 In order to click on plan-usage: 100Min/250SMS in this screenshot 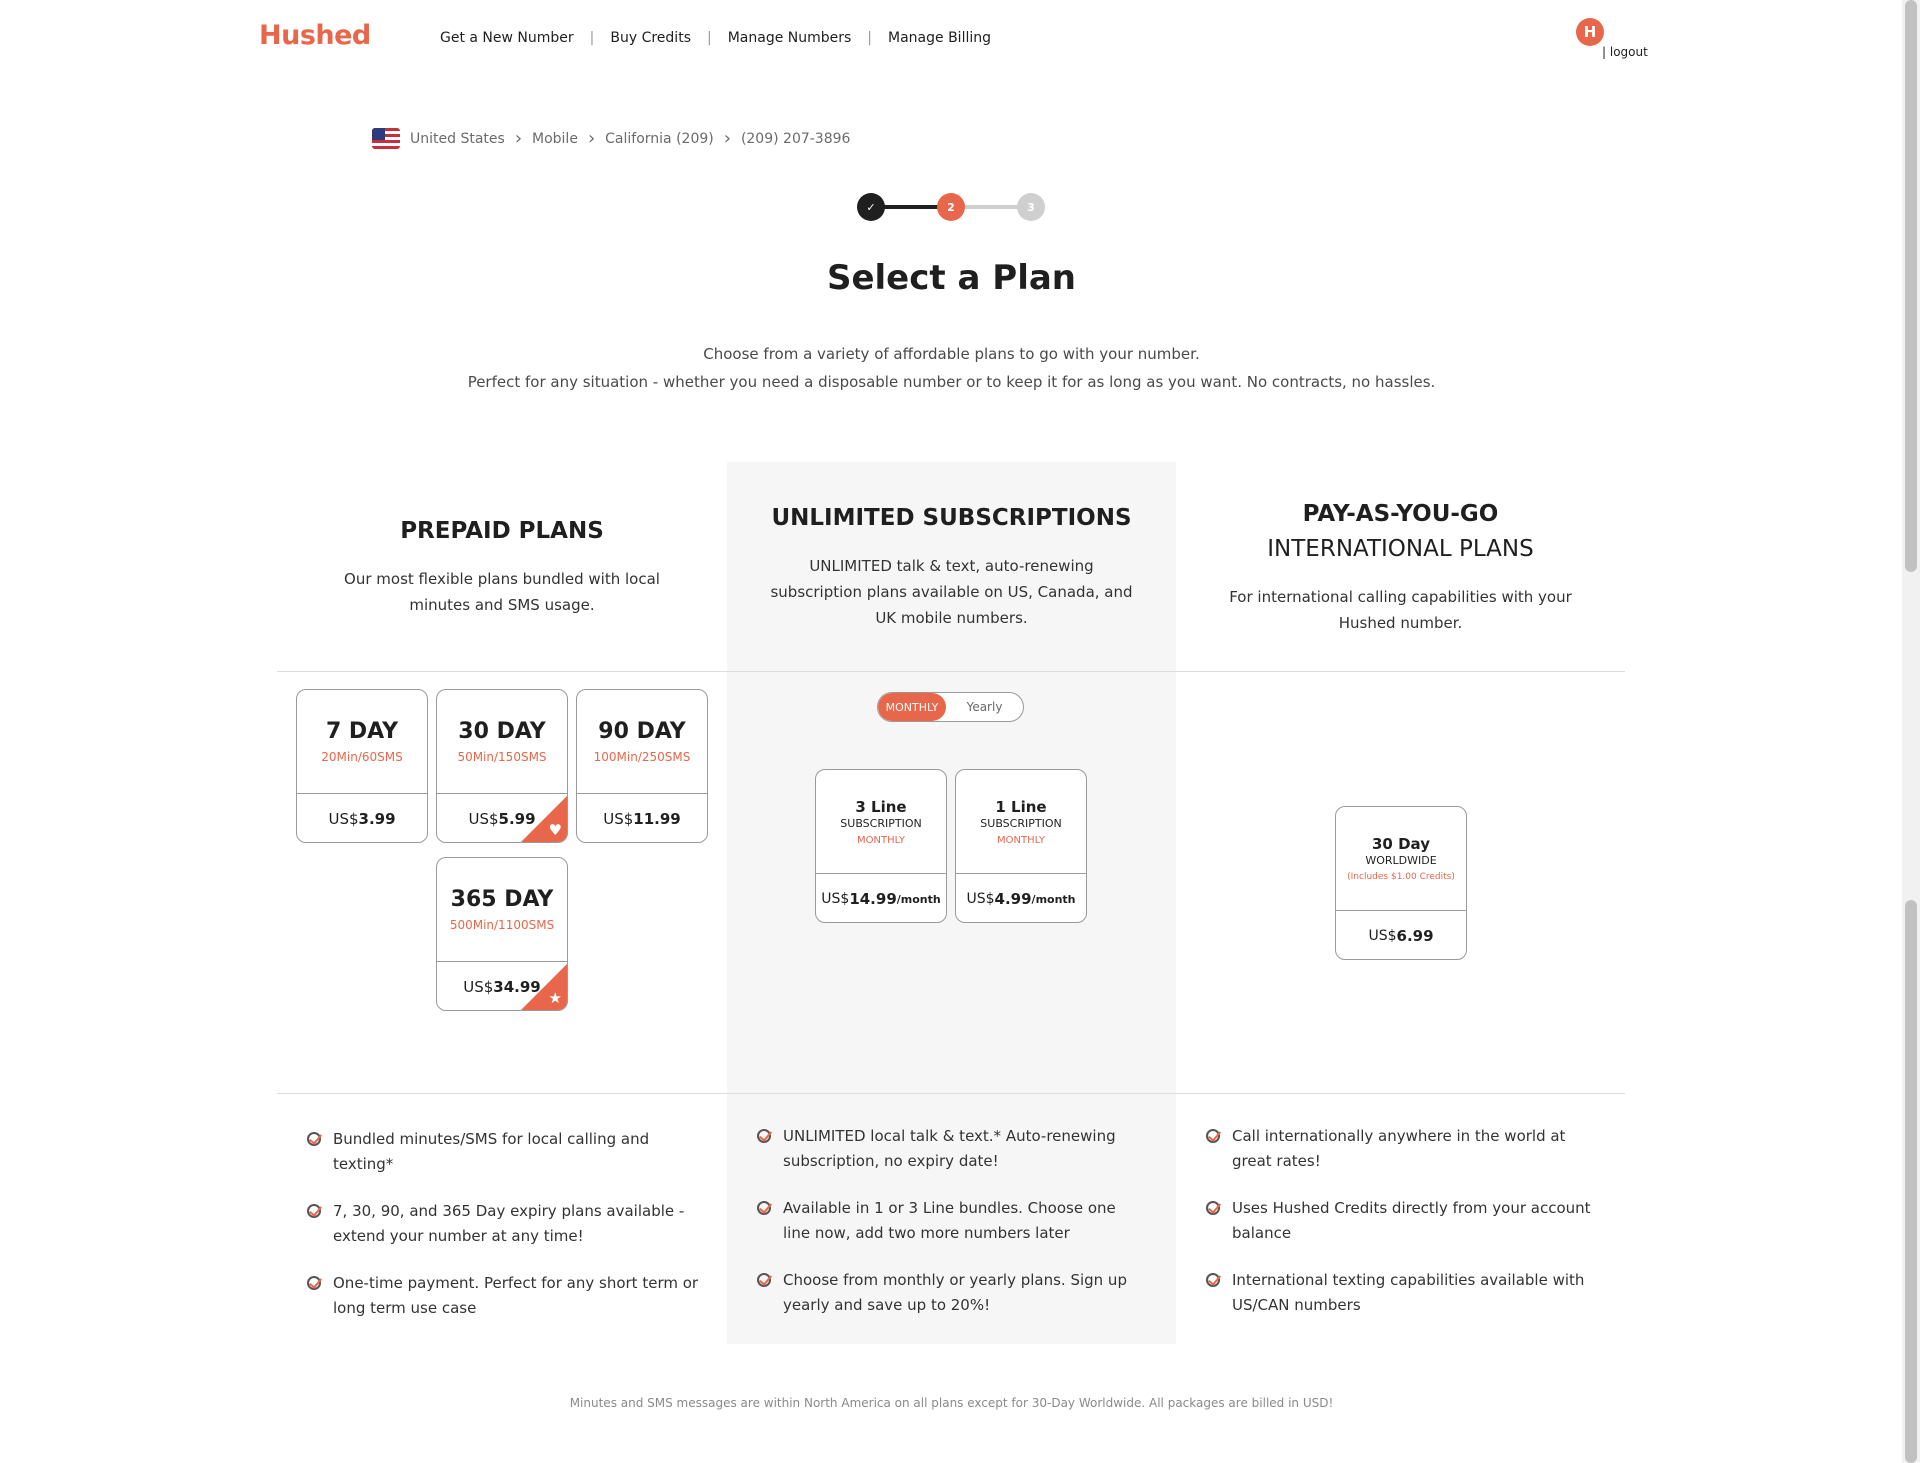, I will do `click(642, 757)`.